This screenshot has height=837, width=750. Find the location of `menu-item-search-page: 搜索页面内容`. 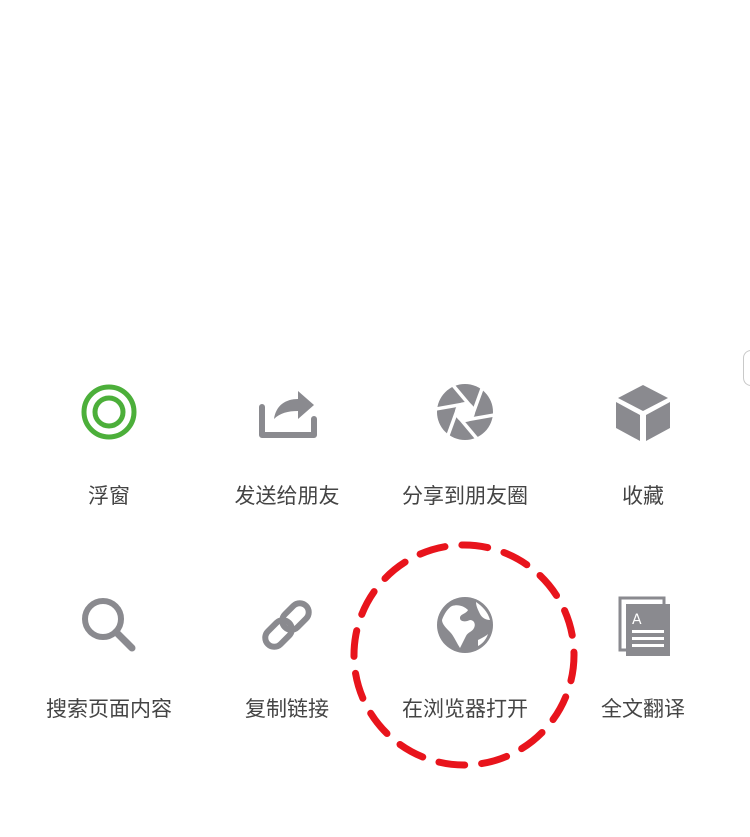

menu-item-search-page: 搜索页面内容 is located at coordinates (109, 681).